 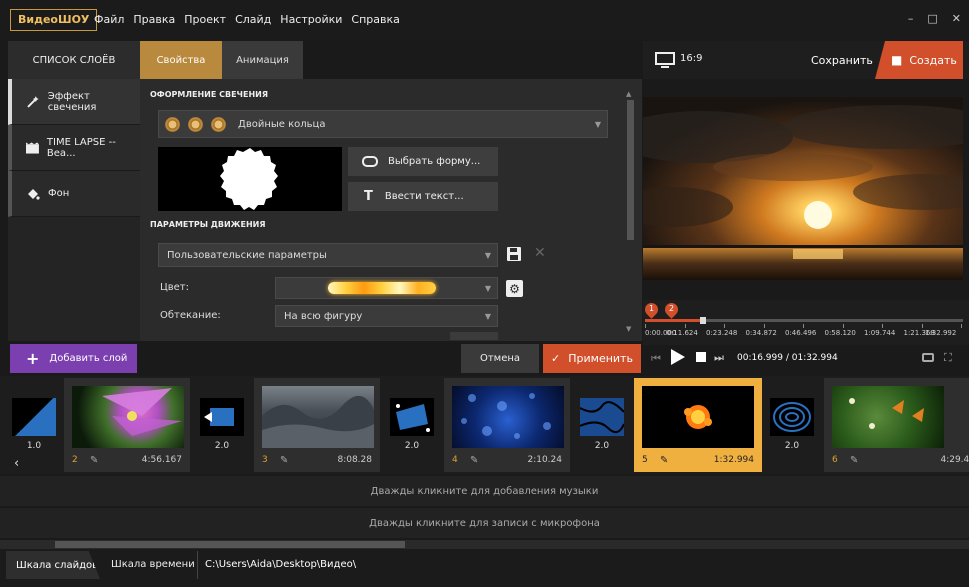 I want to click on gear-icon: ⚙, so click(x=514, y=288).